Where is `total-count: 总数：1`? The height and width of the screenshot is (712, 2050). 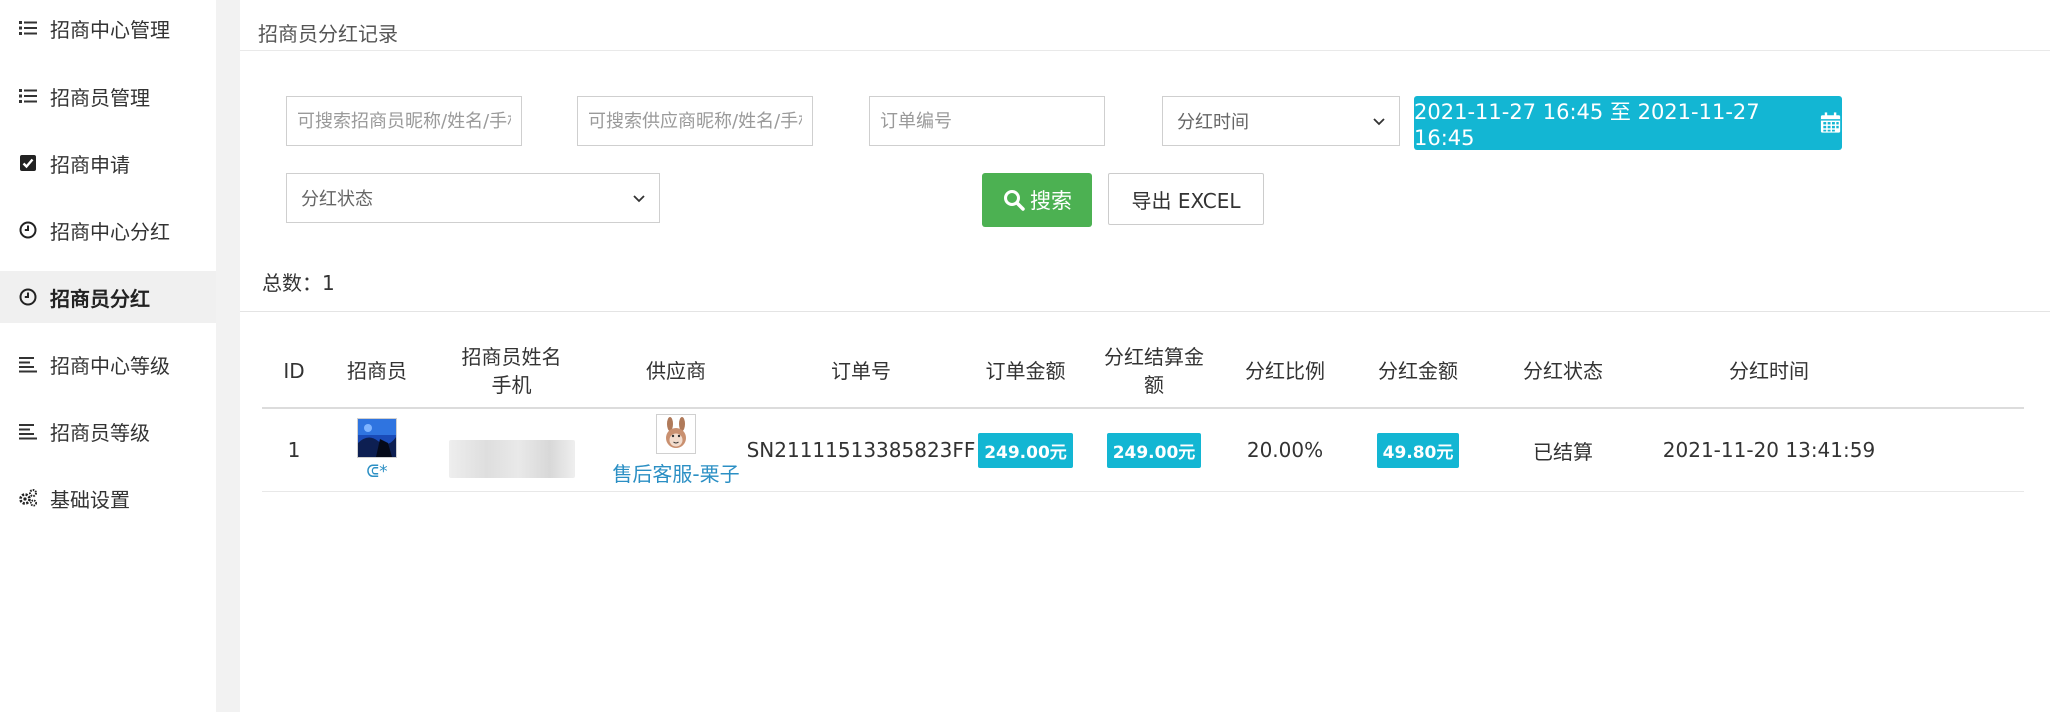 total-count: 总数：1 is located at coordinates (298, 281).